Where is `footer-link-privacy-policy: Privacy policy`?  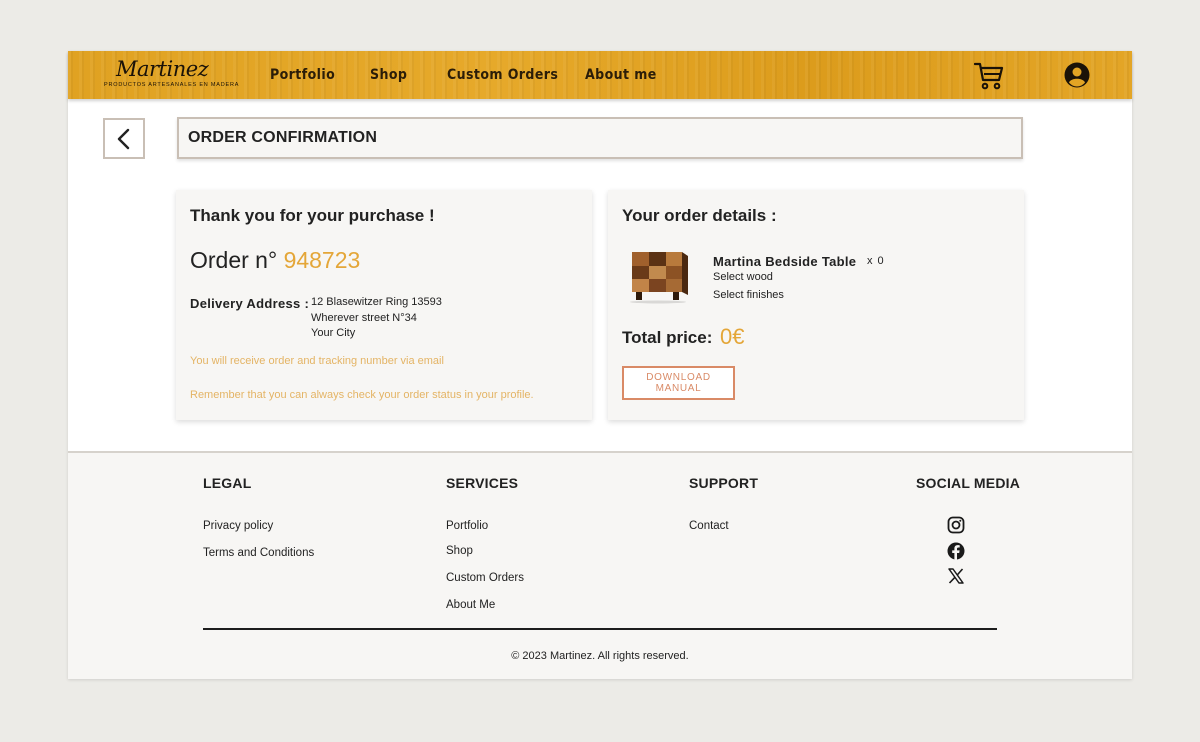
footer-link-privacy-policy: Privacy policy is located at coordinates (238, 526).